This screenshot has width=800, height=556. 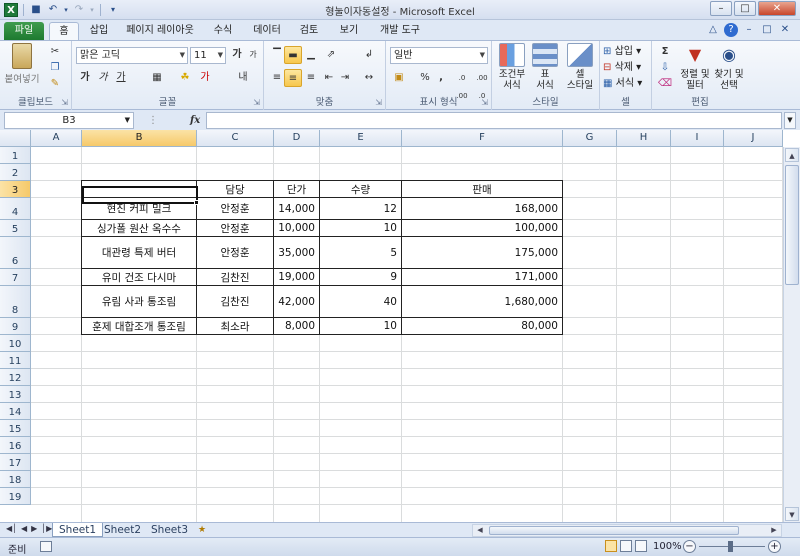 I want to click on tab-home: 홈, so click(x=64, y=31).